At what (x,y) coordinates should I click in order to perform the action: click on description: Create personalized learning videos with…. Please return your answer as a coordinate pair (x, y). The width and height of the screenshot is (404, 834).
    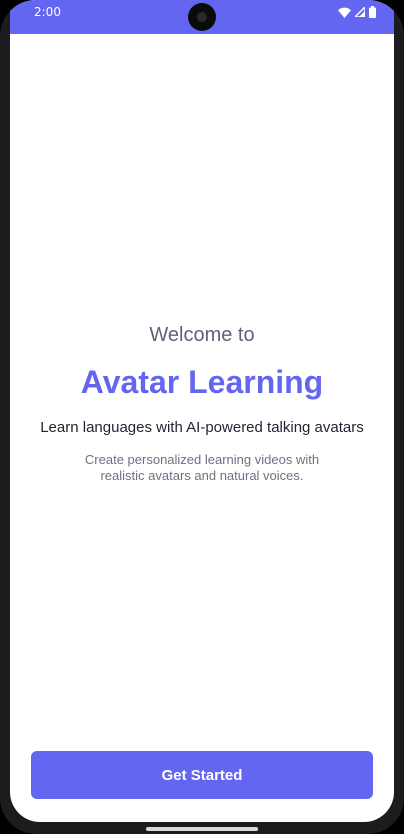
    Looking at the image, I should click on (202, 467).